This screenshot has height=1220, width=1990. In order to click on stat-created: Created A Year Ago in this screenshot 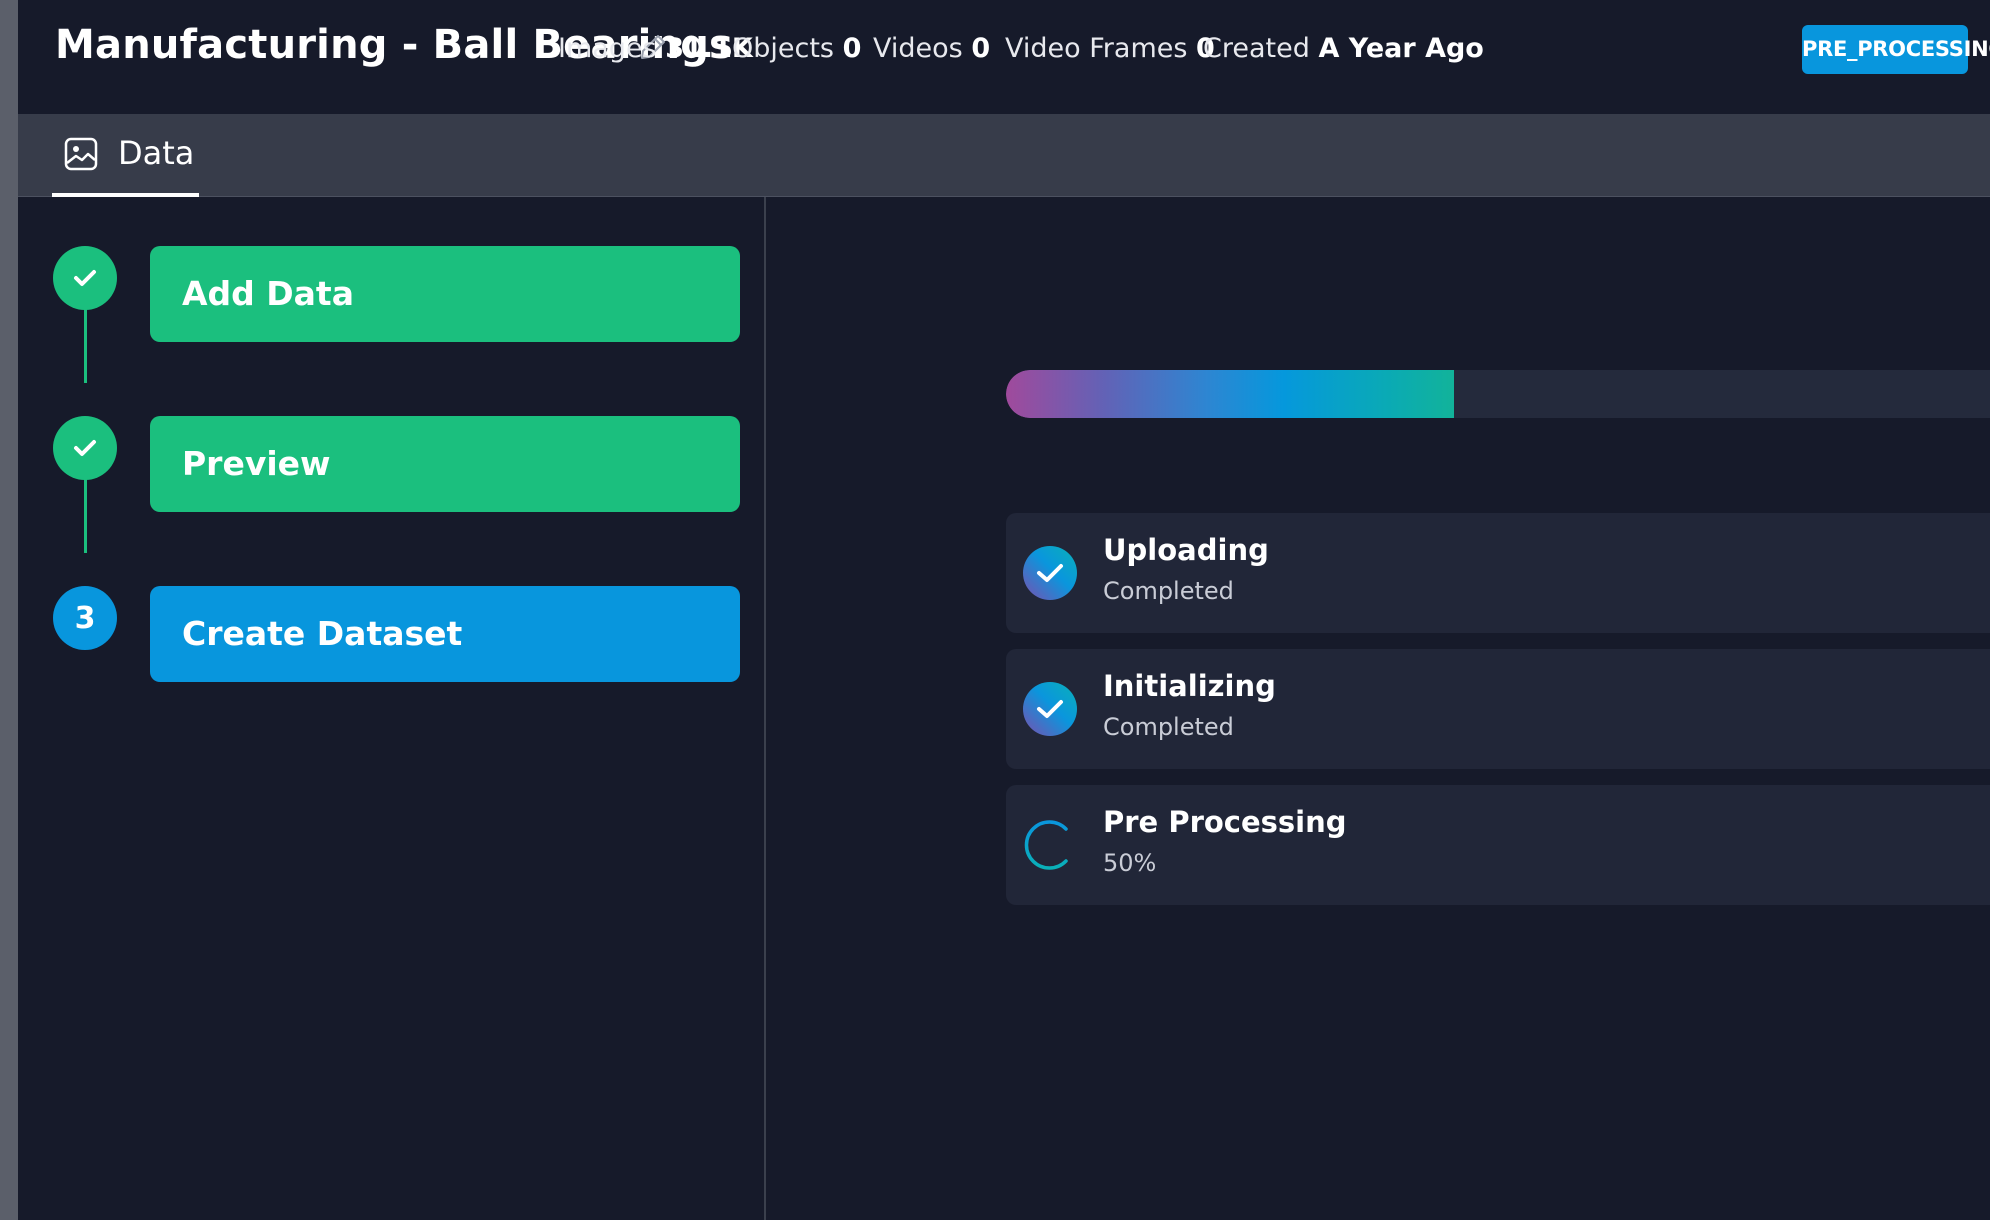, I will do `click(1343, 48)`.